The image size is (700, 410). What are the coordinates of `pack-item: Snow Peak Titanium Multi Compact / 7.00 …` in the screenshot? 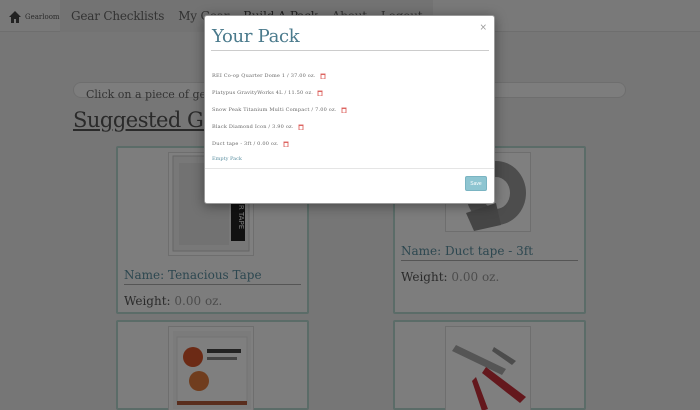 It's located at (347, 109).